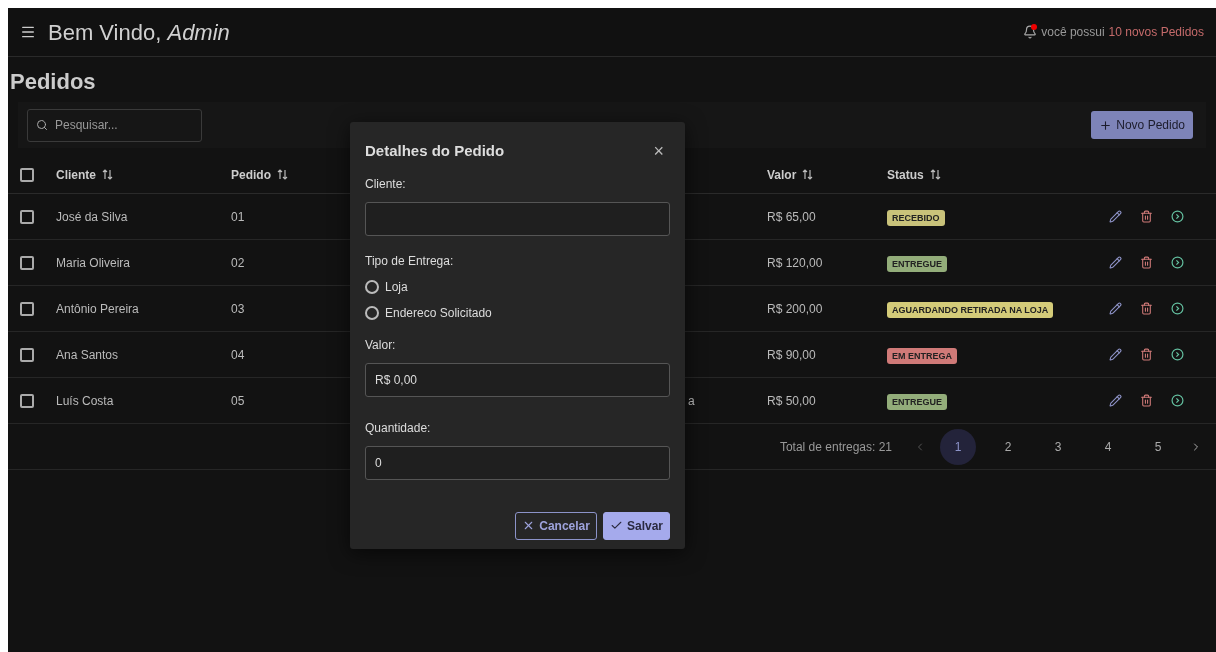  What do you see at coordinates (616, 525) in the screenshot?
I see `check-icon` at bounding box center [616, 525].